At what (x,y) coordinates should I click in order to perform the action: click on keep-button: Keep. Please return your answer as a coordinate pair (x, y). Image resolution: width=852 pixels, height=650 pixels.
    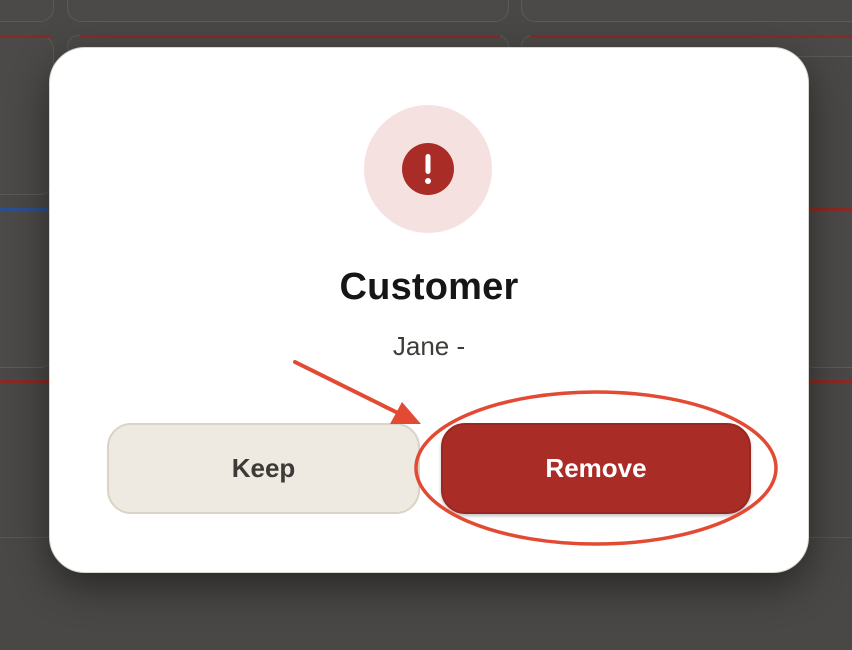
    Looking at the image, I should click on (263, 468).